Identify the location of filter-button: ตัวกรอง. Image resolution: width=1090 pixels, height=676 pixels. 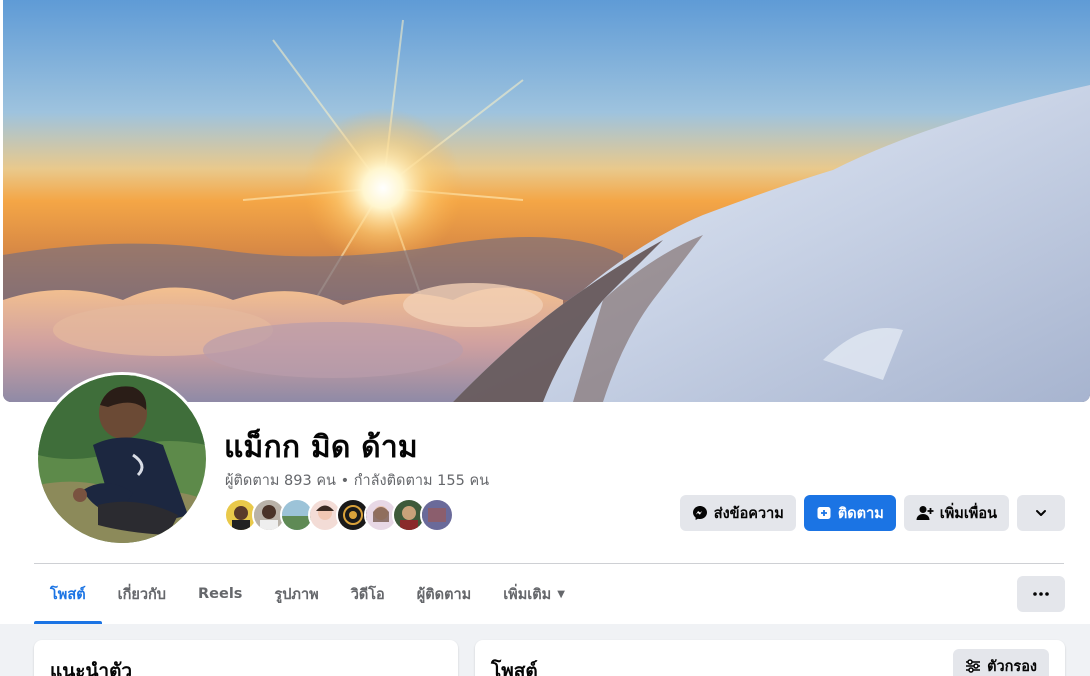
(1001, 662).